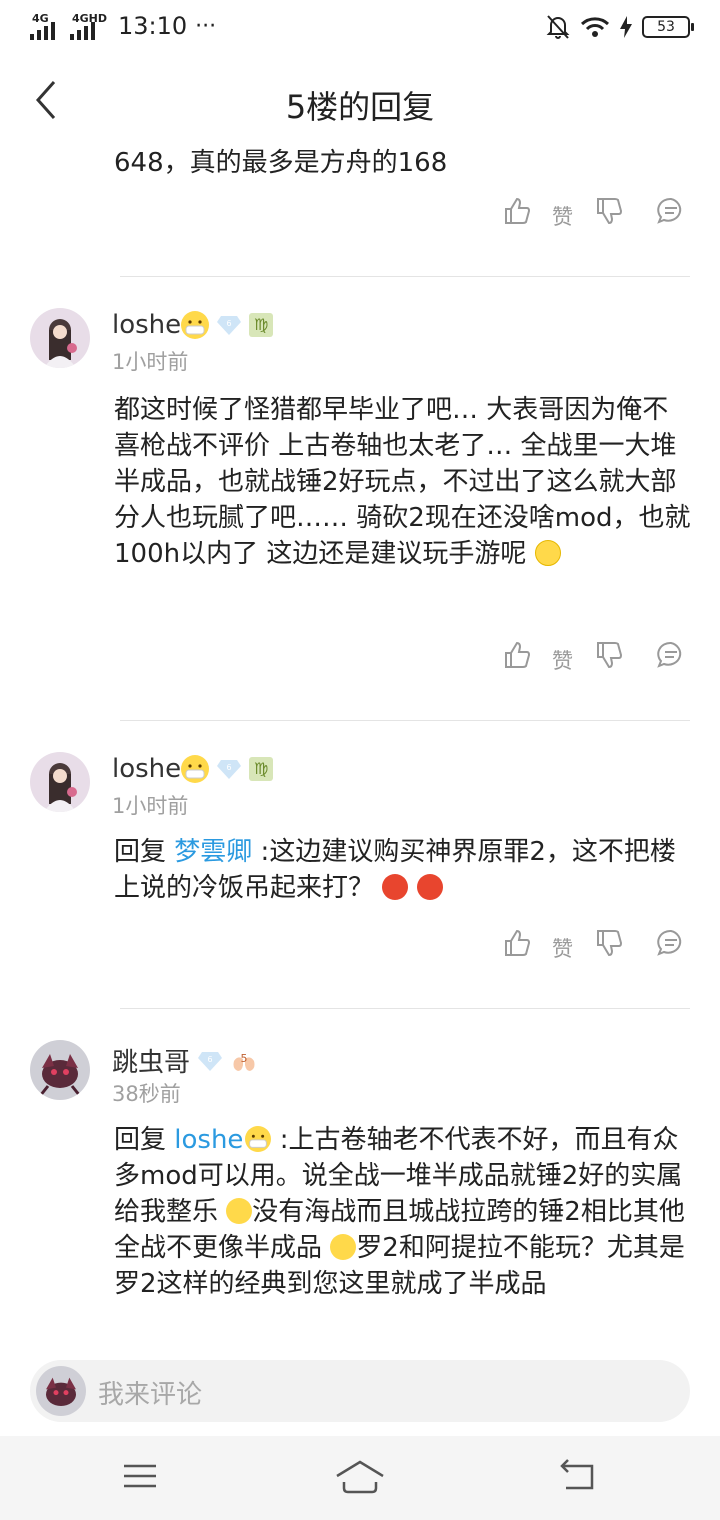 This screenshot has width=720, height=1520. Describe the element at coordinates (88, 26) in the screenshot. I see `signal-icon-2: 4GHD` at that location.